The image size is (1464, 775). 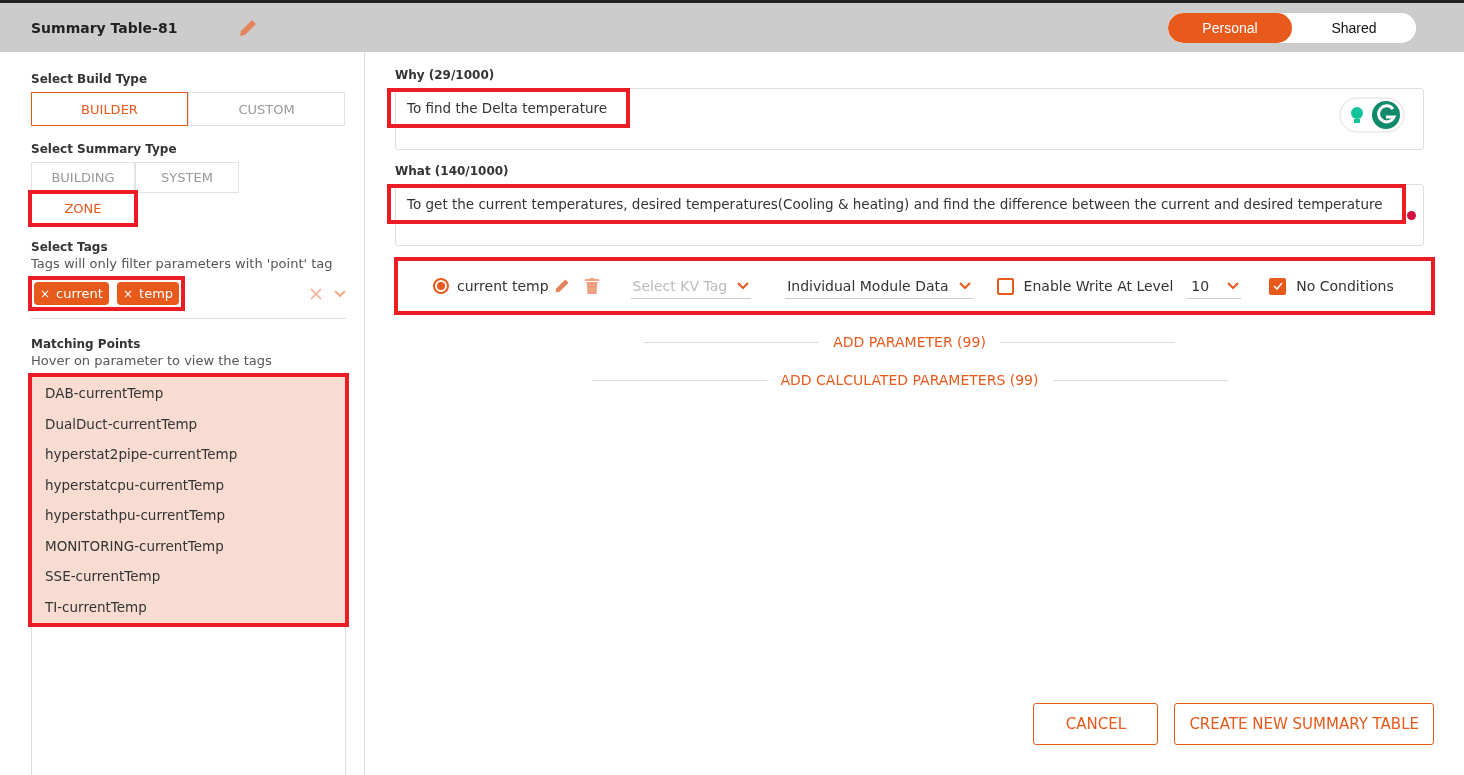 I want to click on cancel-button: CANCEL, so click(x=1096, y=724).